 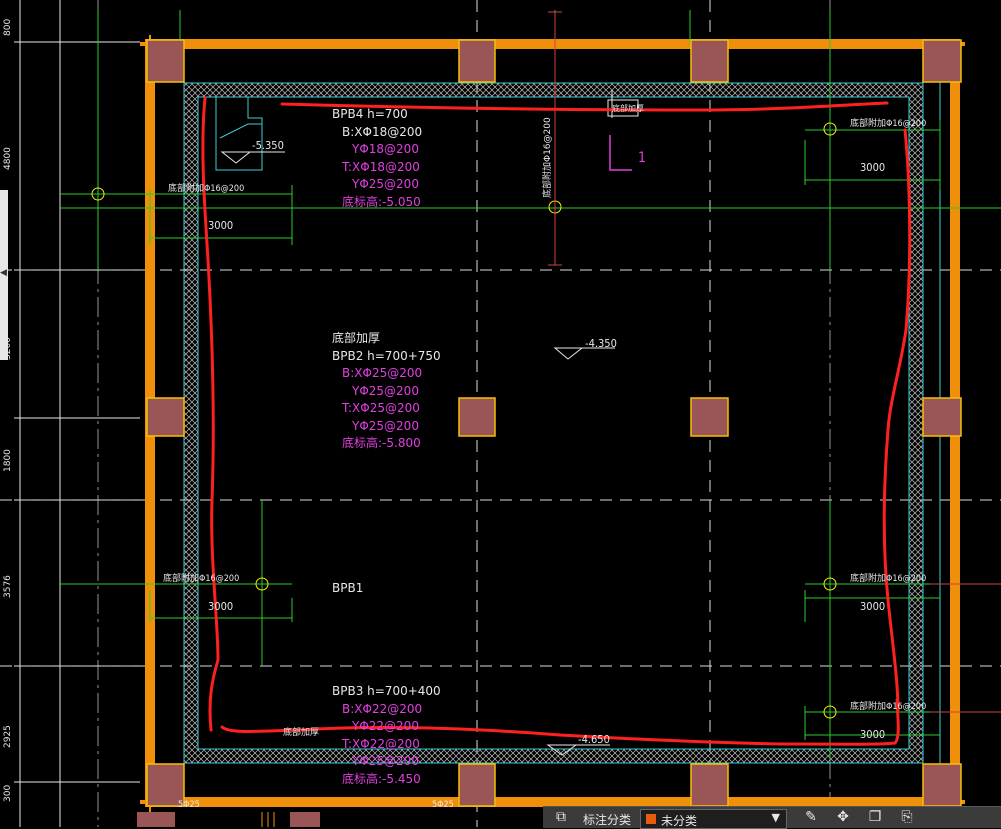 What do you see at coordinates (381, 166) in the screenshot?
I see `slab-label-line: T:XΦ18@200` at bounding box center [381, 166].